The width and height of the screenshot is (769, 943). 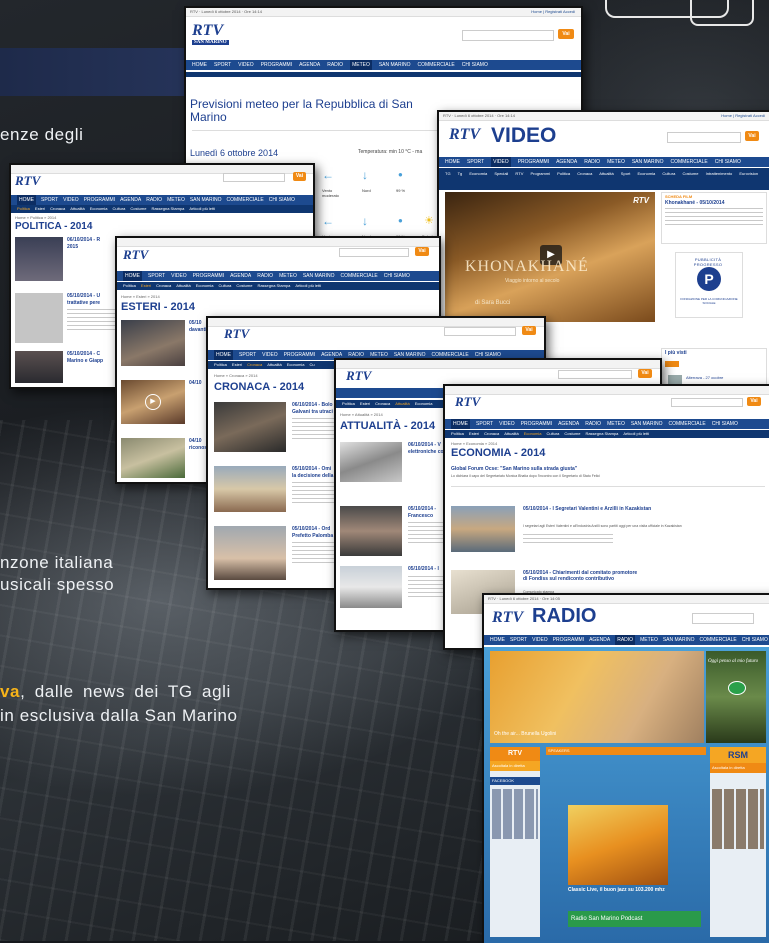 What do you see at coordinates (508, 173) in the screenshot?
I see `subnav-item: Speciali RTV` at bounding box center [508, 173].